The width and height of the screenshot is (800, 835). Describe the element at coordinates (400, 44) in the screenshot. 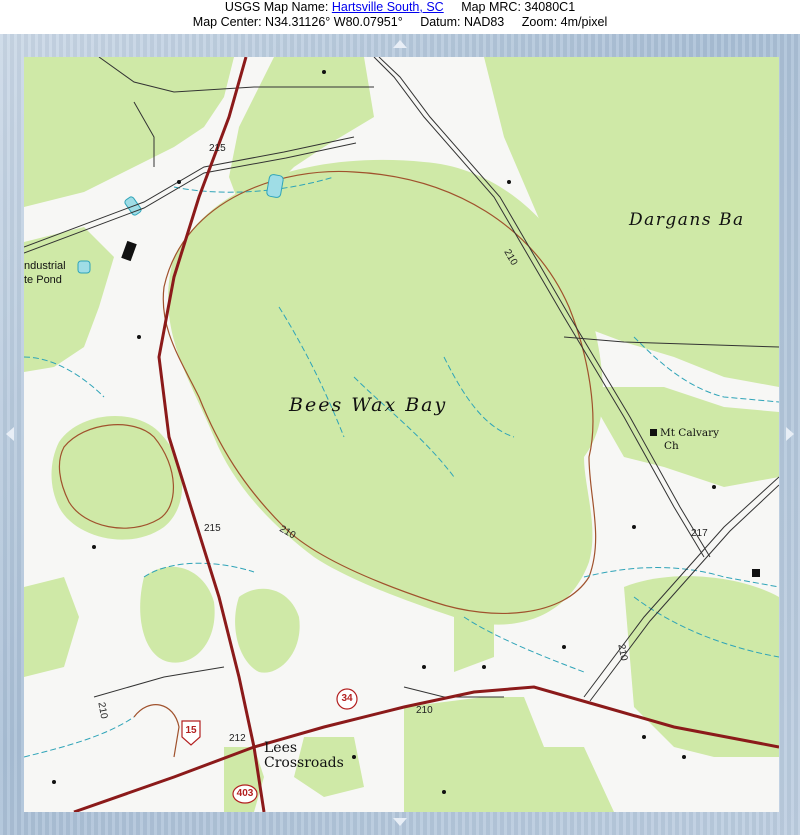

I see `pan-up-arrow-icon` at that location.